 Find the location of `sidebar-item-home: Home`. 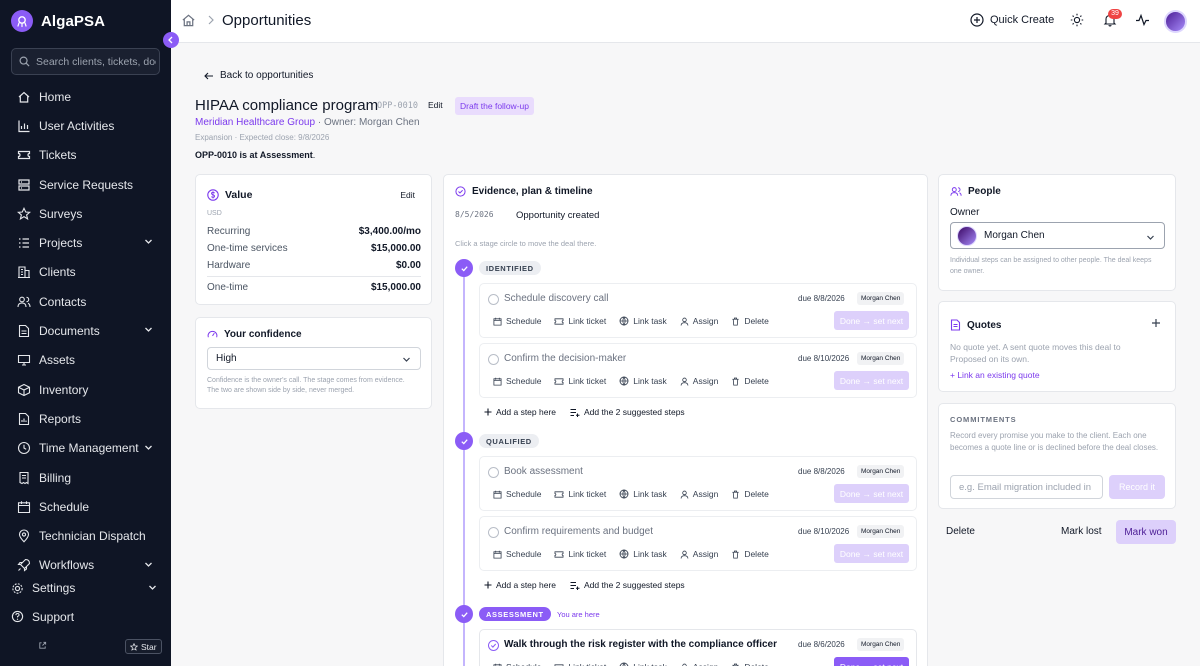

sidebar-item-home: Home is located at coordinates (85, 96).